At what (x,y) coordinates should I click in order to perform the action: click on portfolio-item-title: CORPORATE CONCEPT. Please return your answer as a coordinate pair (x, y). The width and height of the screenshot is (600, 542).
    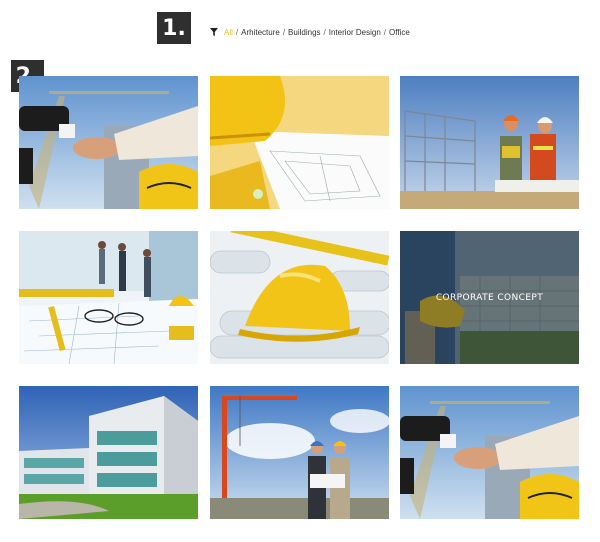
    Looking at the image, I should click on (489, 297).